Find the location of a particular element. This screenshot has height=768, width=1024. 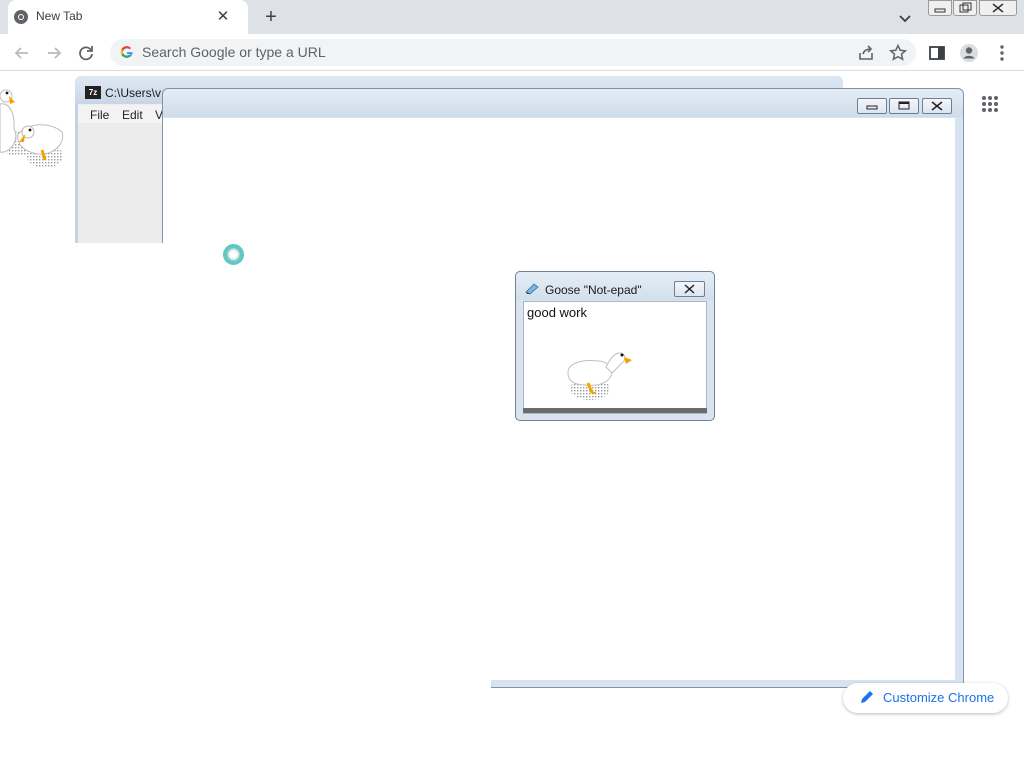

google-apps-icon is located at coordinates (990, 104).